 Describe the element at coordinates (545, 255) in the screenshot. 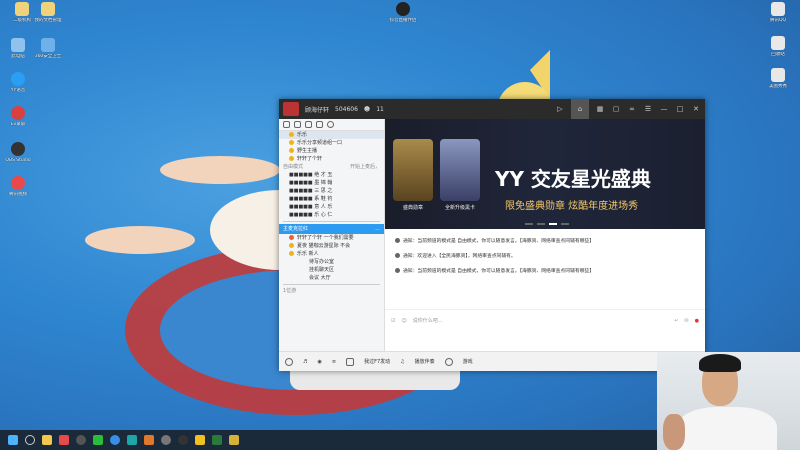

I see `chat-message: 通知：欢迎进入【全民海豚资】，网络审查点同辅有。` at that location.